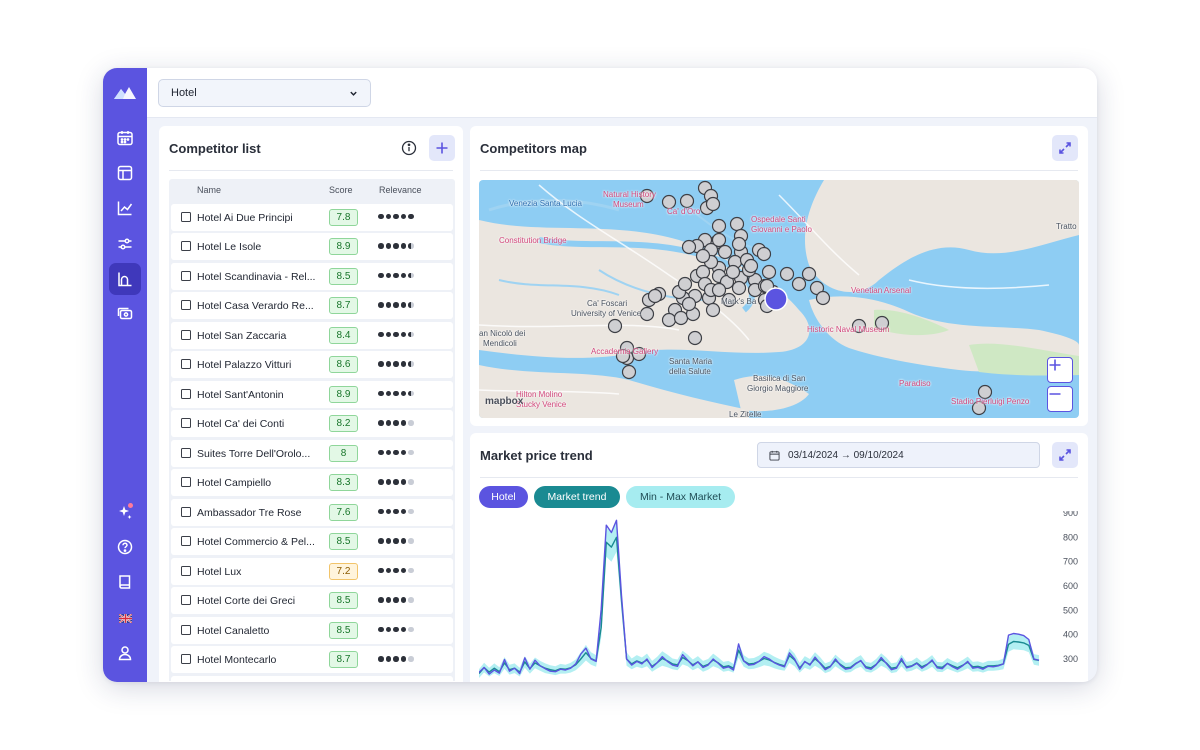 This screenshot has width=1200, height=750. I want to click on sidebar-profile-button, so click(125, 653).